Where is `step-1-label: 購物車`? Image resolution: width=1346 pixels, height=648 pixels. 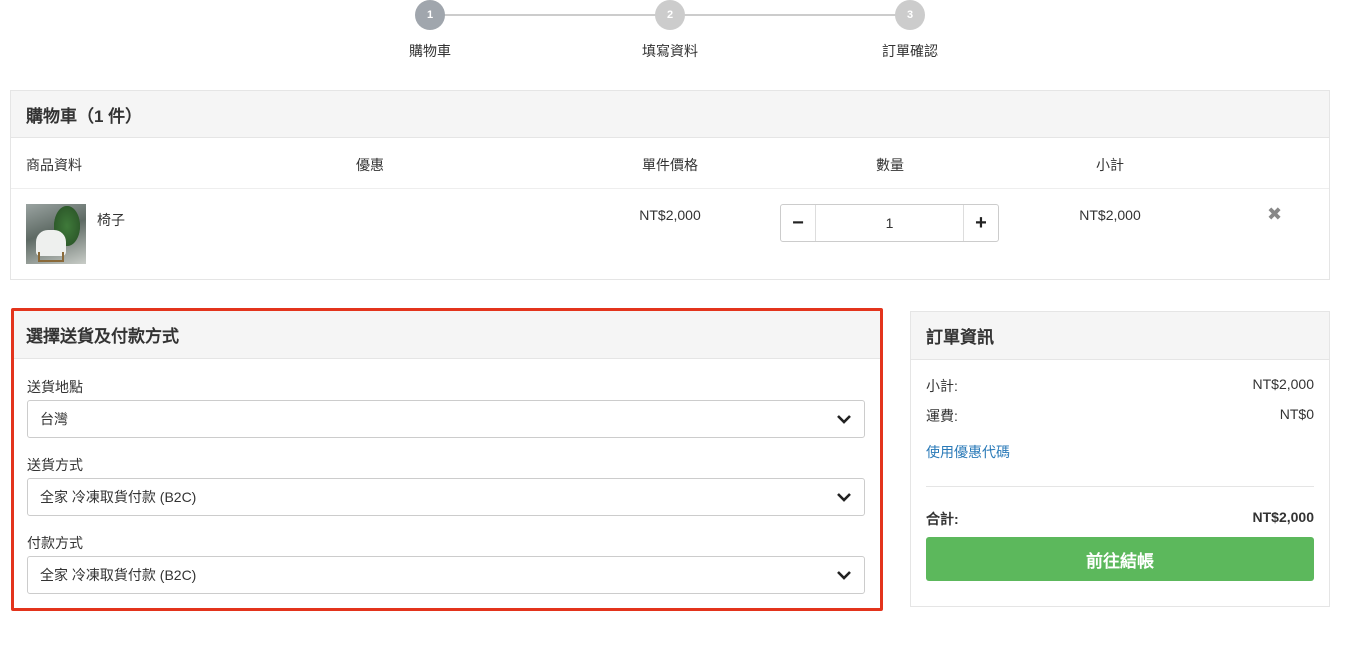
step-1-label: 購物車 is located at coordinates (430, 51).